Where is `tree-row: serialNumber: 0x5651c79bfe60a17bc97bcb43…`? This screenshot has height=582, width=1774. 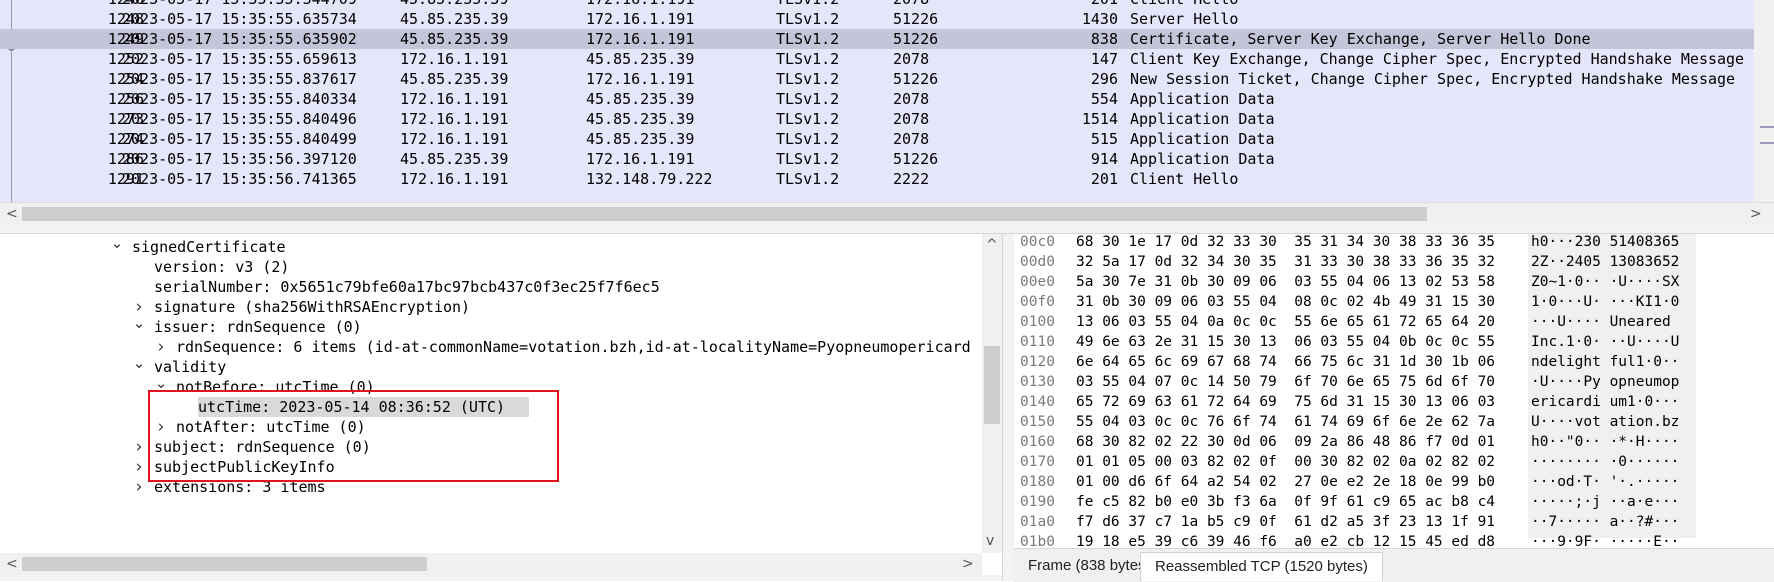 tree-row: serialNumber: 0x5651c79bfe60a17bc97bcb43… is located at coordinates (490, 287).